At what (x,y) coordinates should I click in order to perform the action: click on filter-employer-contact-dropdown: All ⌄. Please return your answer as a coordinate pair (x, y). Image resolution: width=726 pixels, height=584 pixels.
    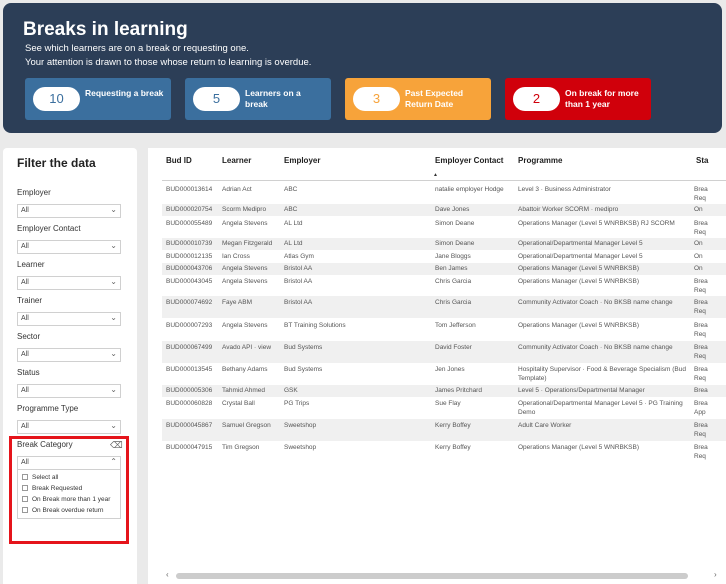
    Looking at the image, I should click on (69, 247).